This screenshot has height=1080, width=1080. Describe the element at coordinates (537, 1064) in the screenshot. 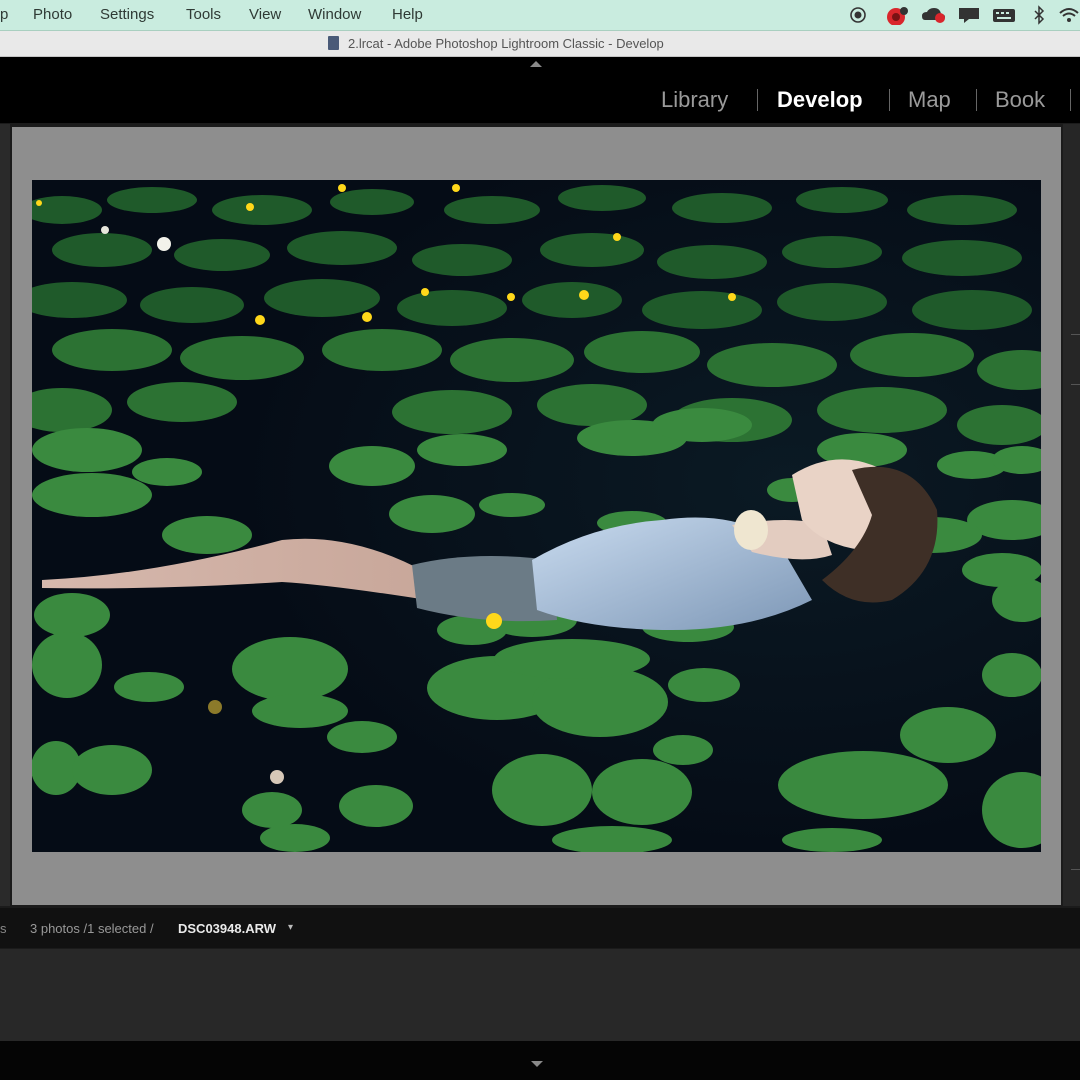

I see `collapse-filmstrip-icon` at that location.